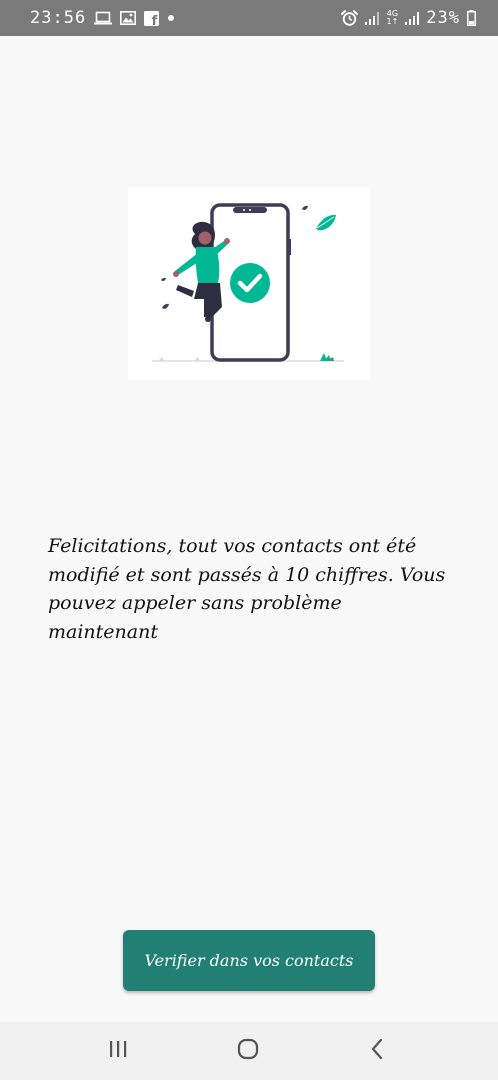 Image resolution: width=498 pixels, height=1080 pixels. Describe the element at coordinates (327, 357) in the screenshot. I see `plant-icon` at that location.